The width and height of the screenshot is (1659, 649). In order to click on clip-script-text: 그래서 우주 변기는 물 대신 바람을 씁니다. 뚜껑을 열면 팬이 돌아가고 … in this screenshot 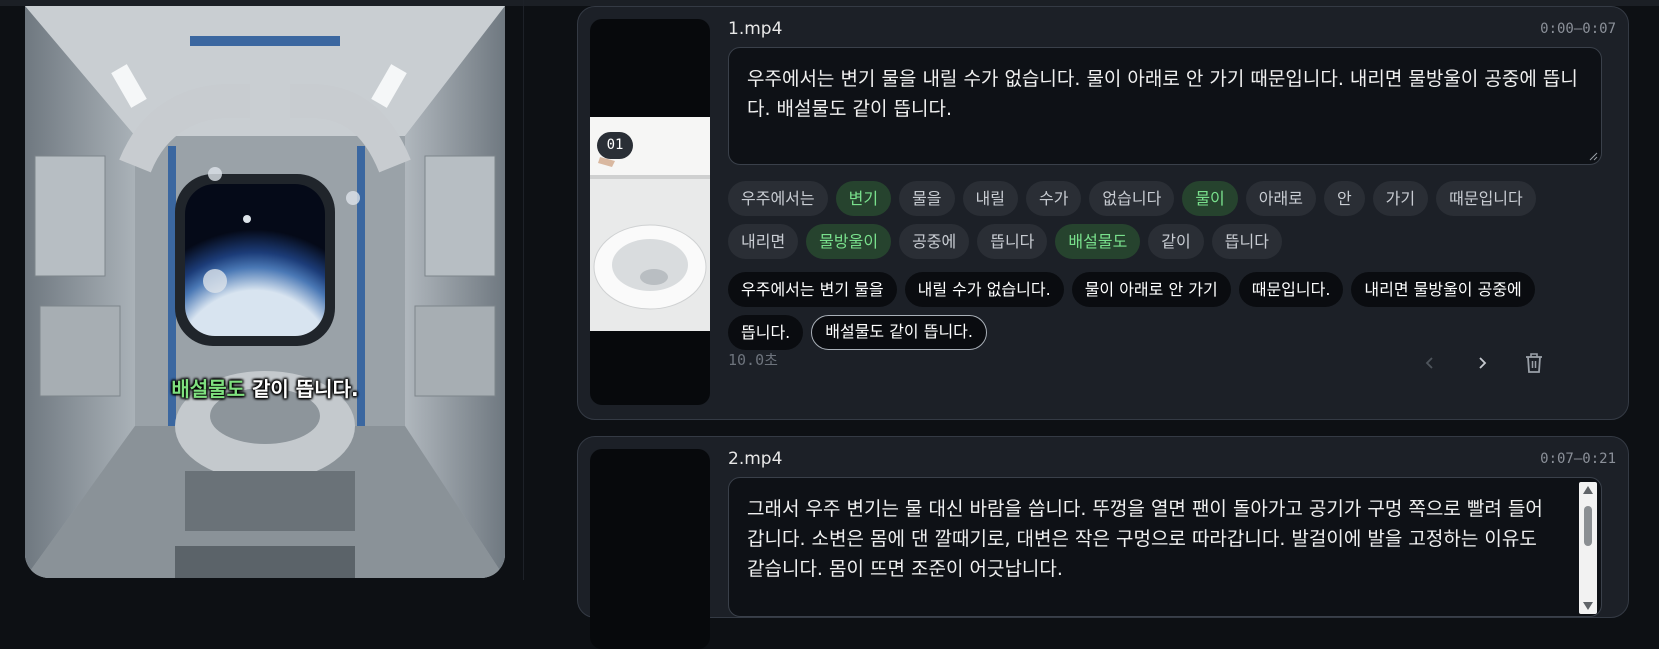, I will do `click(1145, 539)`.